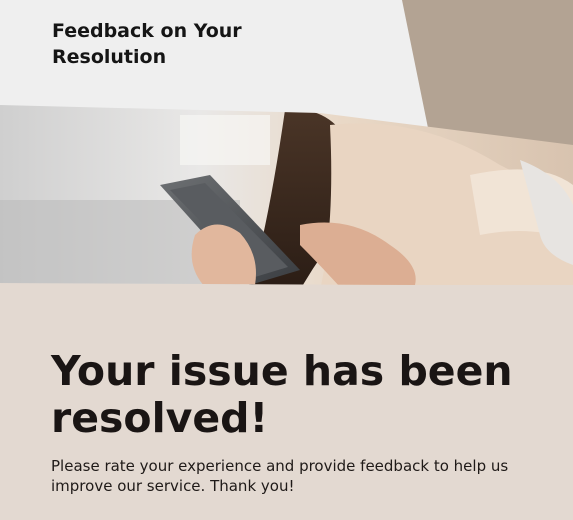 This screenshot has height=520, width=573. Describe the element at coordinates (282, 394) in the screenshot. I see `resolved-heading: Your issue has been resolved!` at that location.